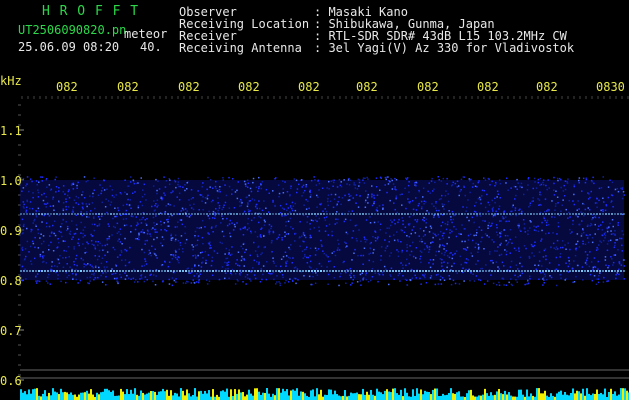 The width and height of the screenshot is (629, 400). I want to click on time-tick: 082, so click(189, 87).